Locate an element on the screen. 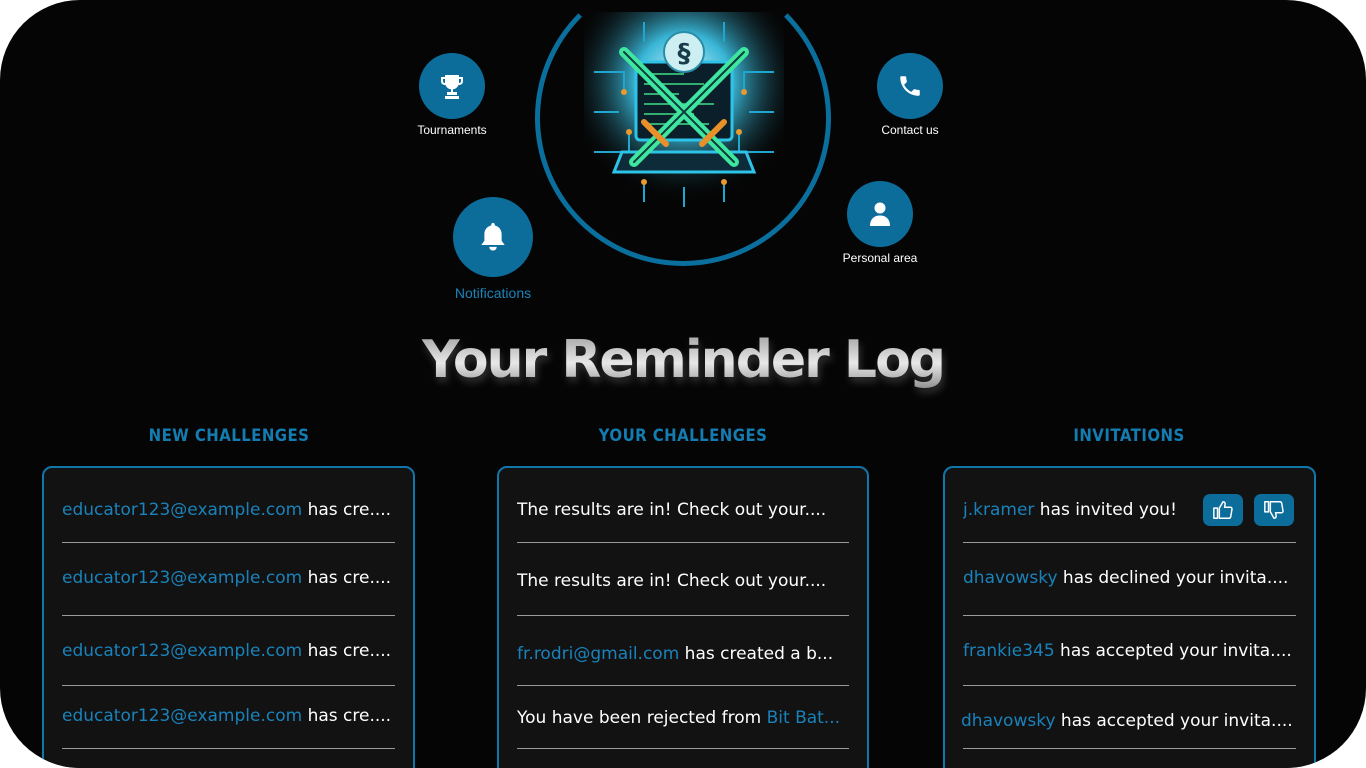 The height and width of the screenshot is (768, 1366). nav-notifications-label: Notifications is located at coordinates (493, 293).